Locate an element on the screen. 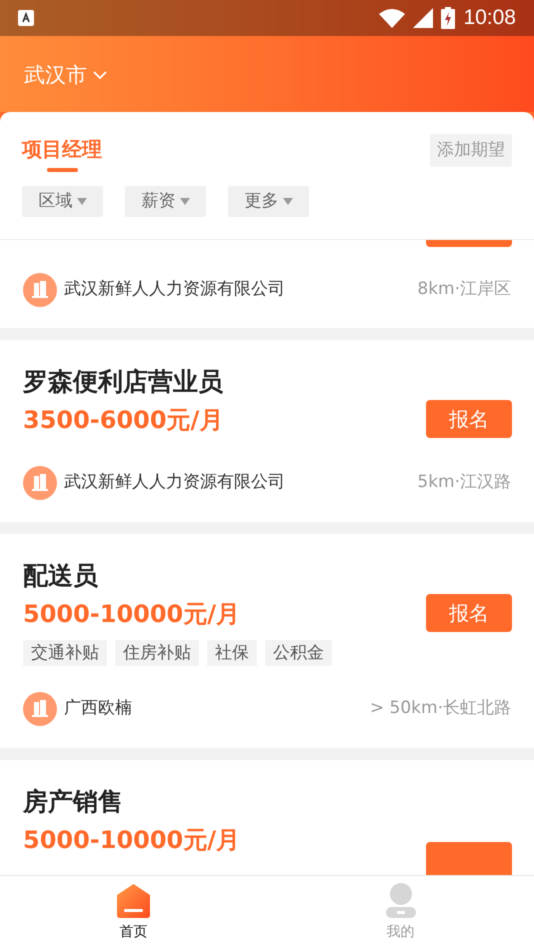 The width and height of the screenshot is (534, 950). app-notification-icon is located at coordinates (26, 18).